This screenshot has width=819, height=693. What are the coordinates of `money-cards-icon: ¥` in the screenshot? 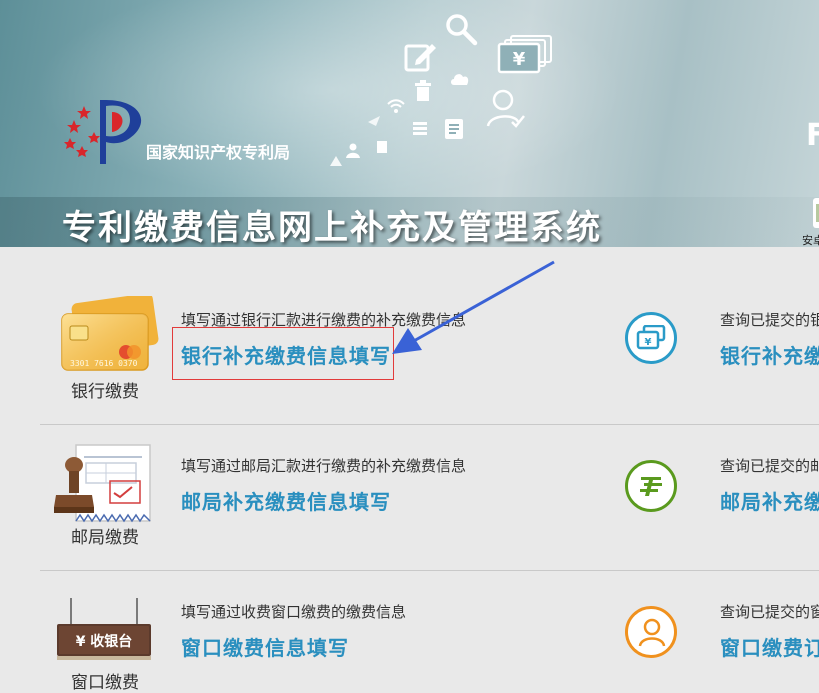 It's located at (524, 54).